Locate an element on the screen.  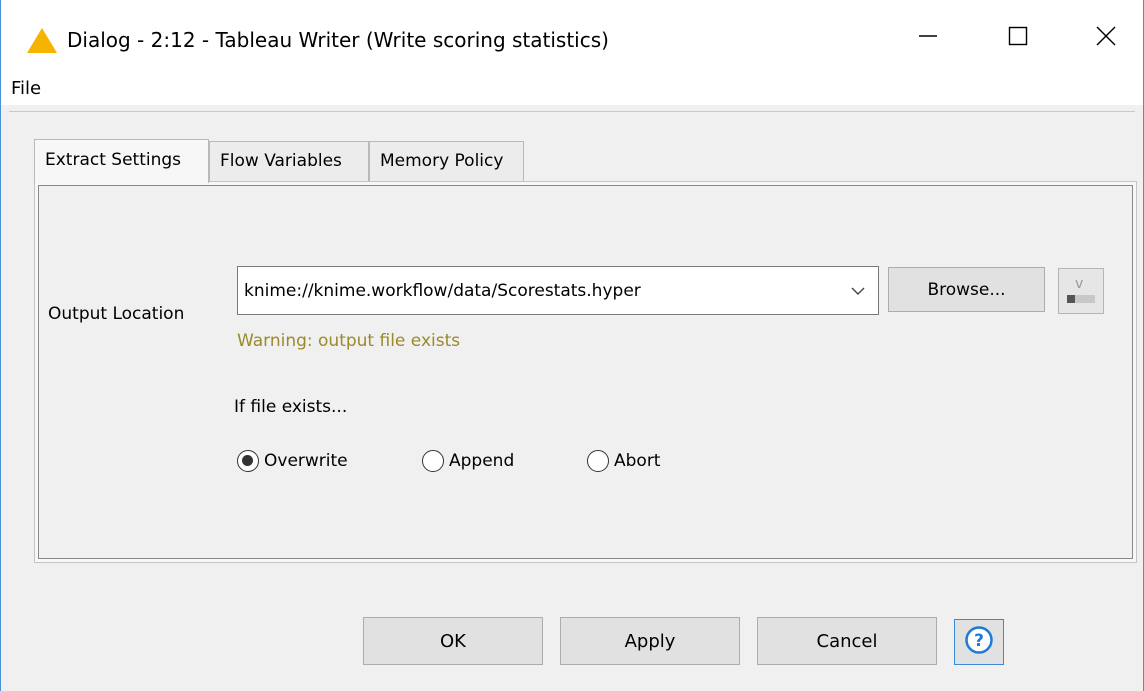
radio-append-indicator is located at coordinates (433, 461).